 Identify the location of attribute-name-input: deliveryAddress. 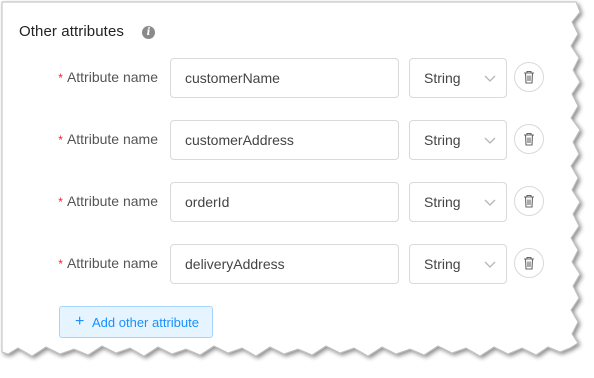
(284, 264).